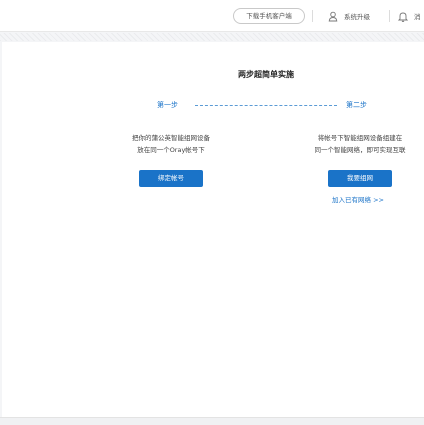 The height and width of the screenshot is (425, 424). I want to click on footer-strip, so click(212, 421).